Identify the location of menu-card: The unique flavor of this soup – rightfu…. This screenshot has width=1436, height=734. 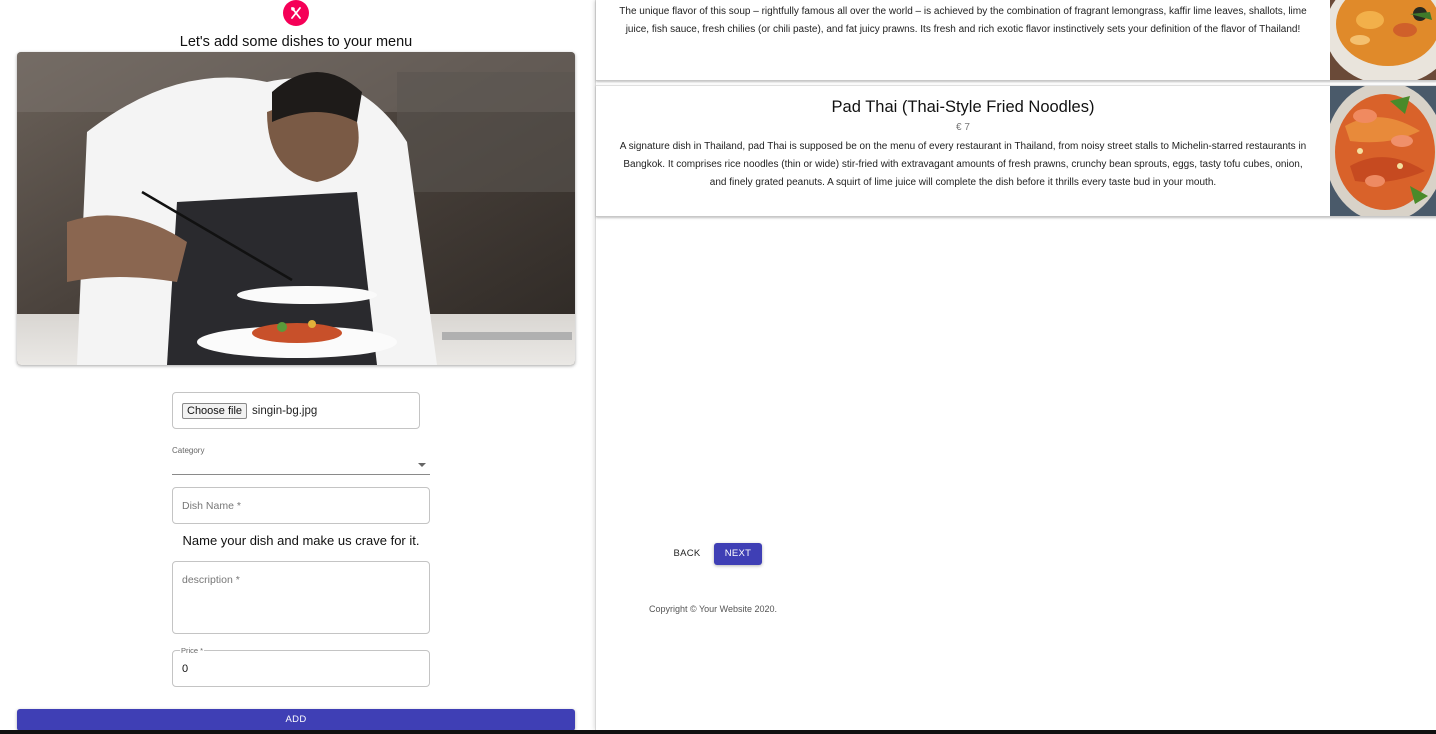
(1016, 40).